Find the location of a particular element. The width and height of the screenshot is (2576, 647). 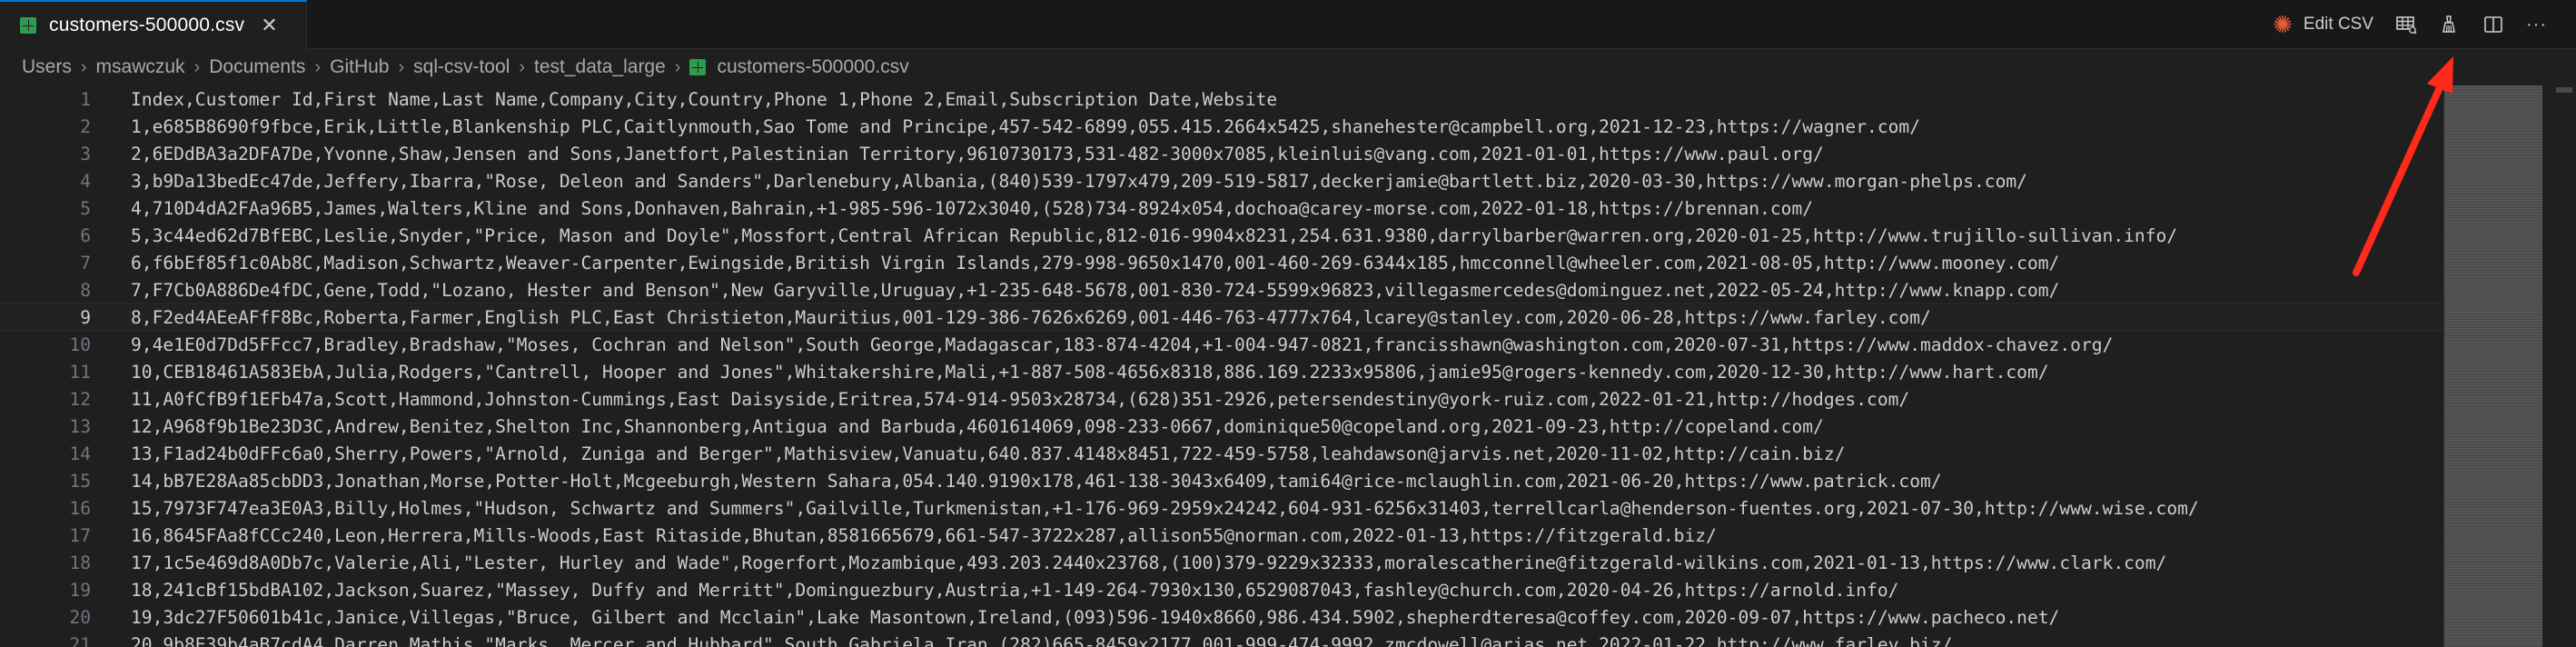

breadcrumb-item-user: msawczuk is located at coordinates (140, 67).